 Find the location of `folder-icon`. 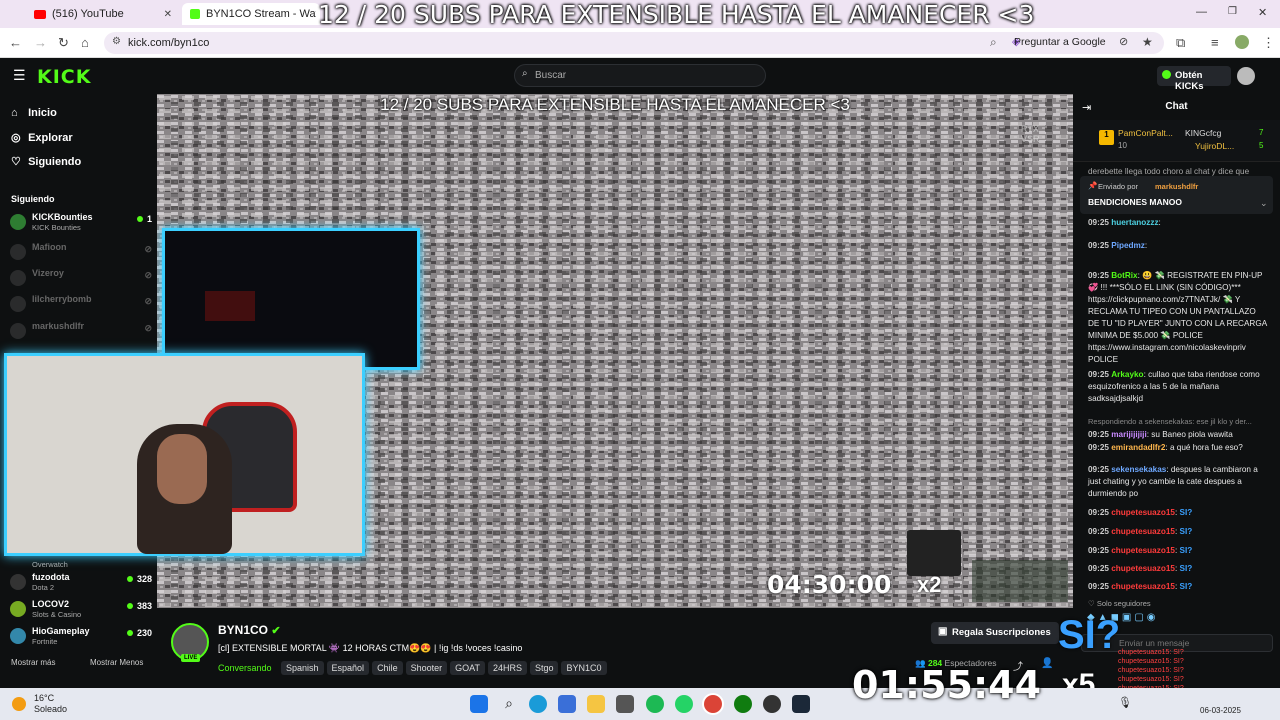

folder-icon is located at coordinates (596, 704).